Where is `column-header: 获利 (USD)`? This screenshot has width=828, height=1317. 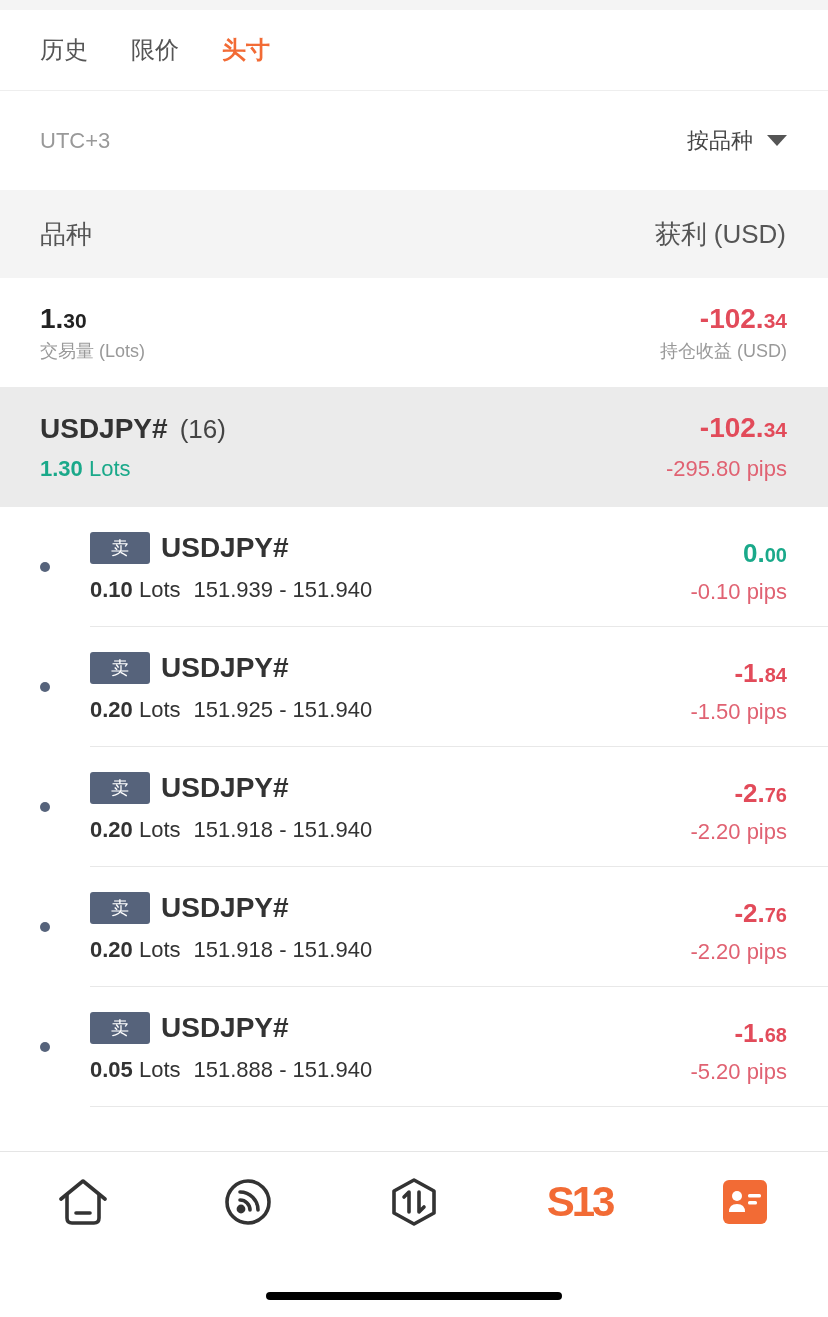
column-header: 获利 (USD) is located at coordinates (720, 234).